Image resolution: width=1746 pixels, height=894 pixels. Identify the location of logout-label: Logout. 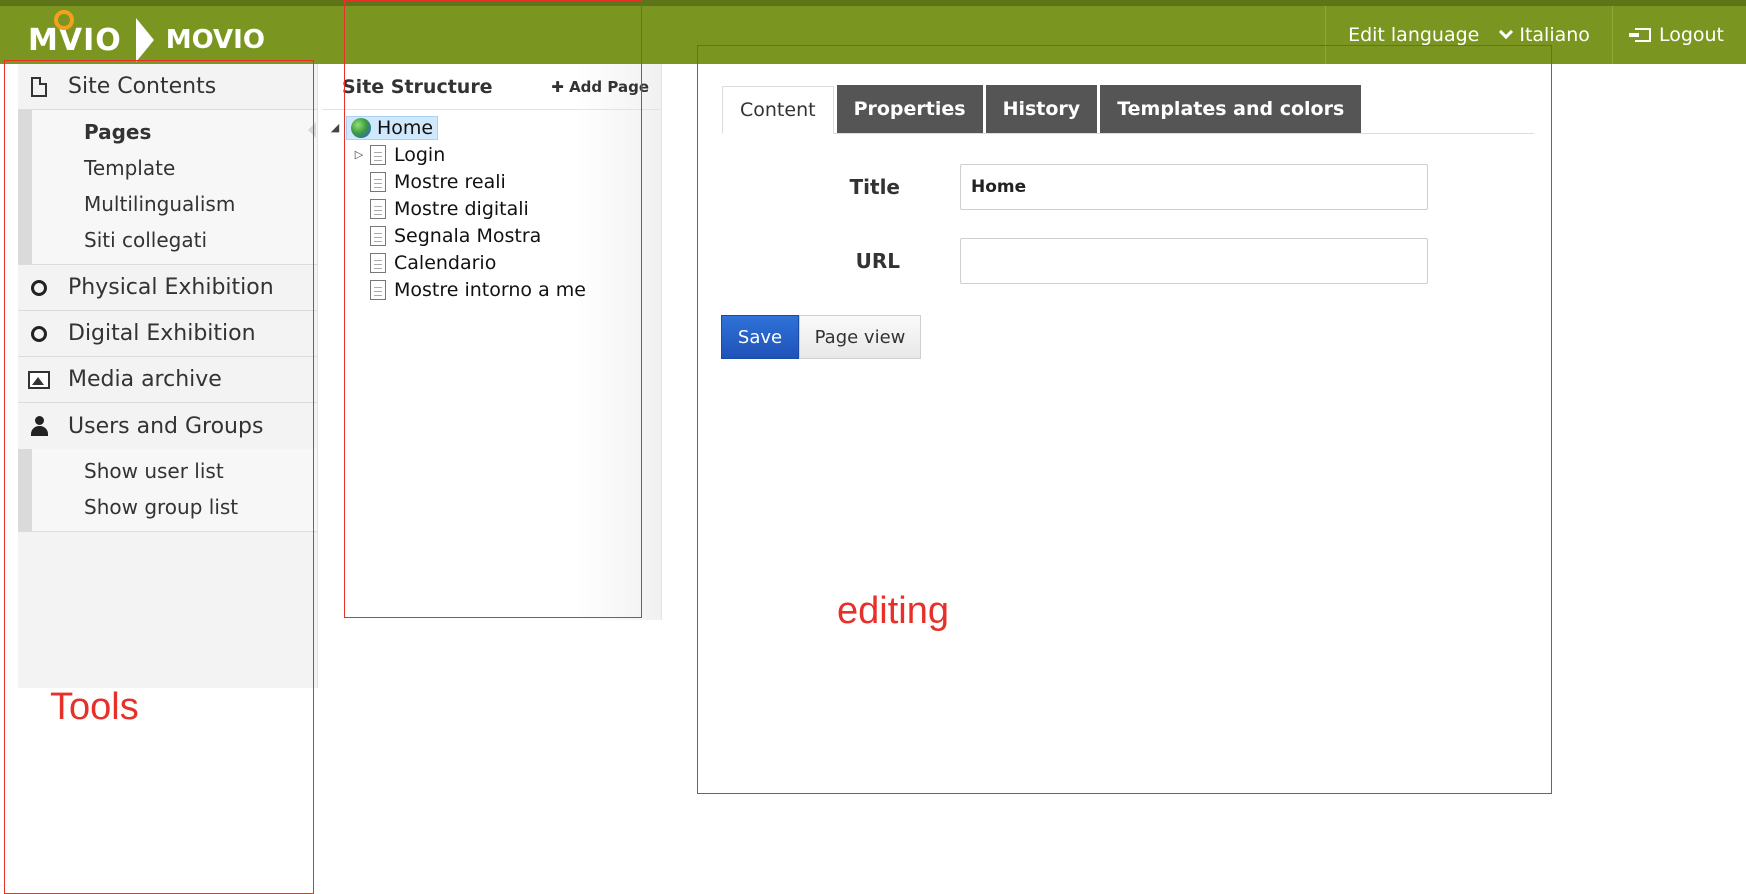
(1691, 35).